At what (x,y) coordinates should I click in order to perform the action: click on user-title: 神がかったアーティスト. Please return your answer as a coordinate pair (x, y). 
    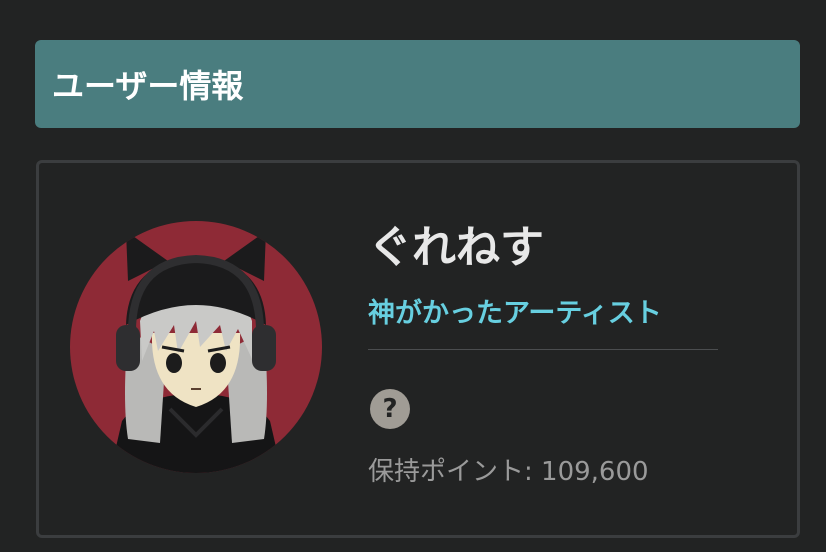
    Looking at the image, I should click on (515, 313).